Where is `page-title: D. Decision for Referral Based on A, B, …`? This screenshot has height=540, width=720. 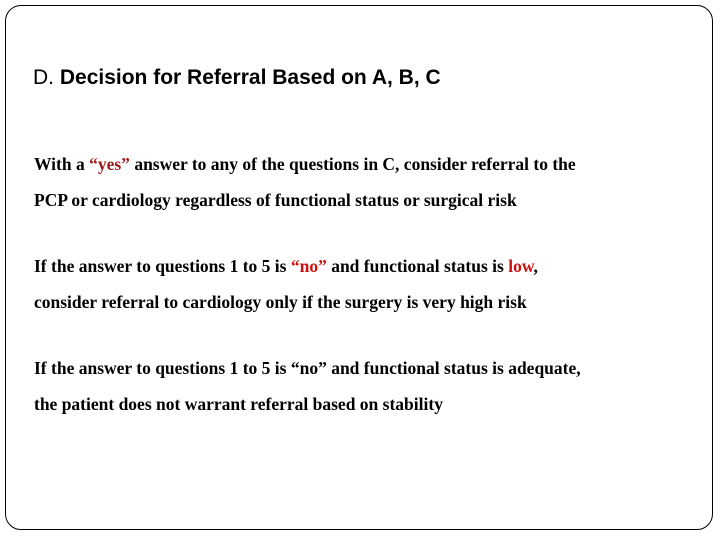 page-title: D. Decision for Referral Based on A, B, … is located at coordinates (358, 78).